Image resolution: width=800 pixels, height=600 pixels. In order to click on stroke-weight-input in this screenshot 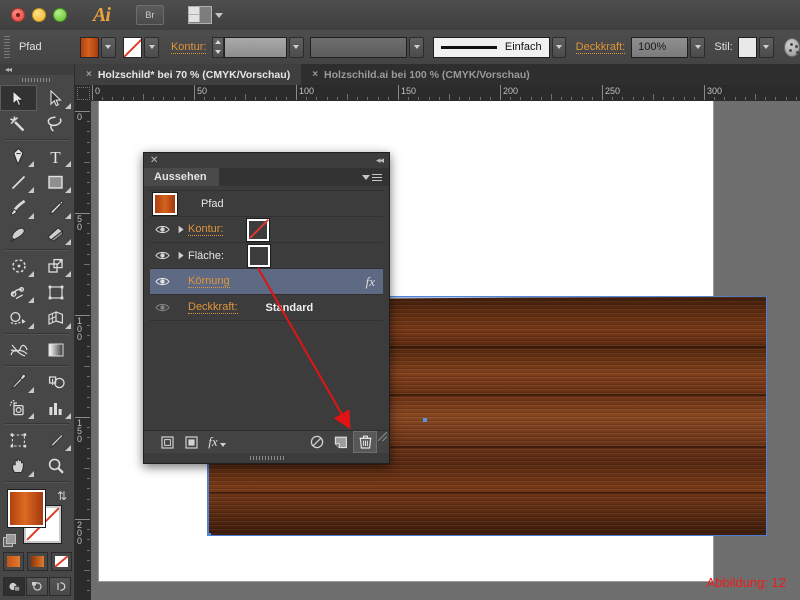, I will do `click(255, 47)`.